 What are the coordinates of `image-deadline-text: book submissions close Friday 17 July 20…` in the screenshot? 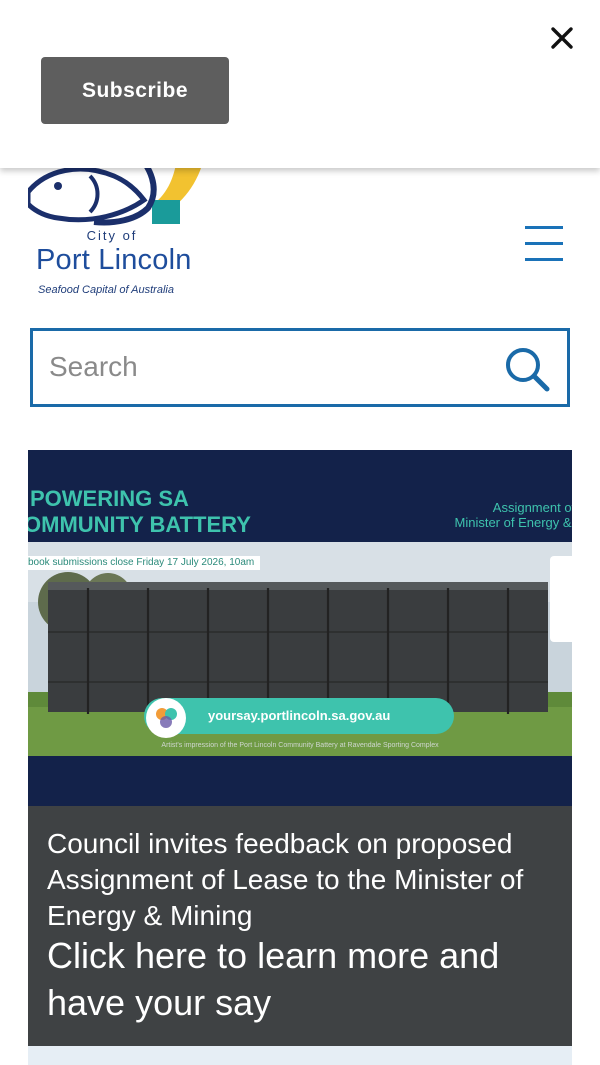 It's located at (144, 563).